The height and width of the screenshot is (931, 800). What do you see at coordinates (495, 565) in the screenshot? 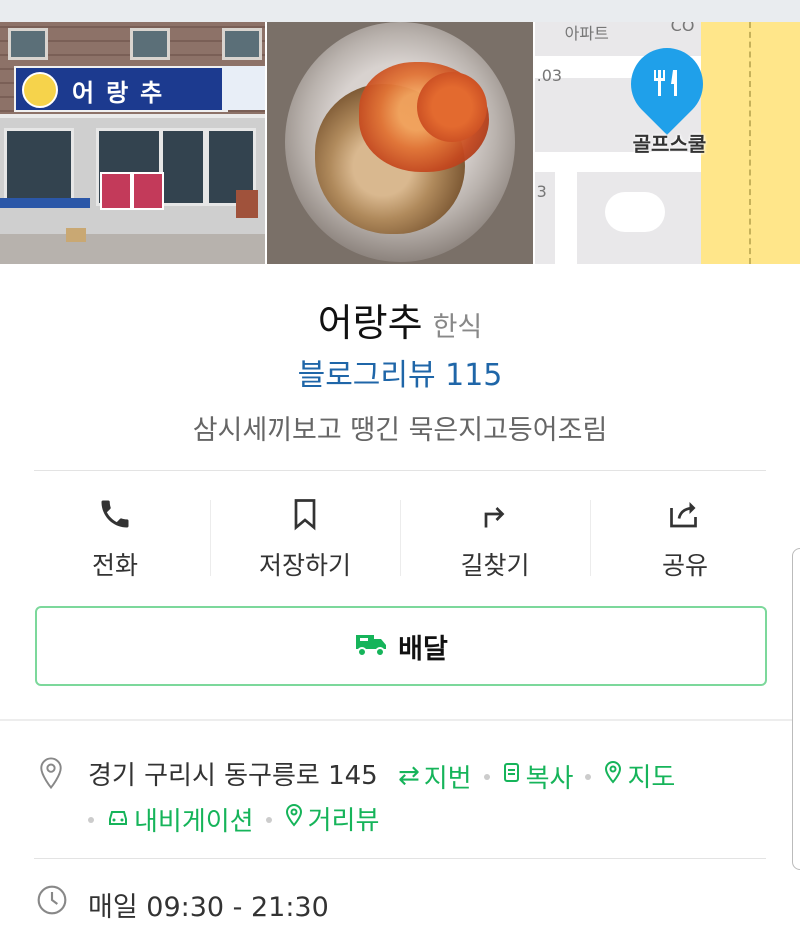
I see `directions-label: 길찾기` at bounding box center [495, 565].